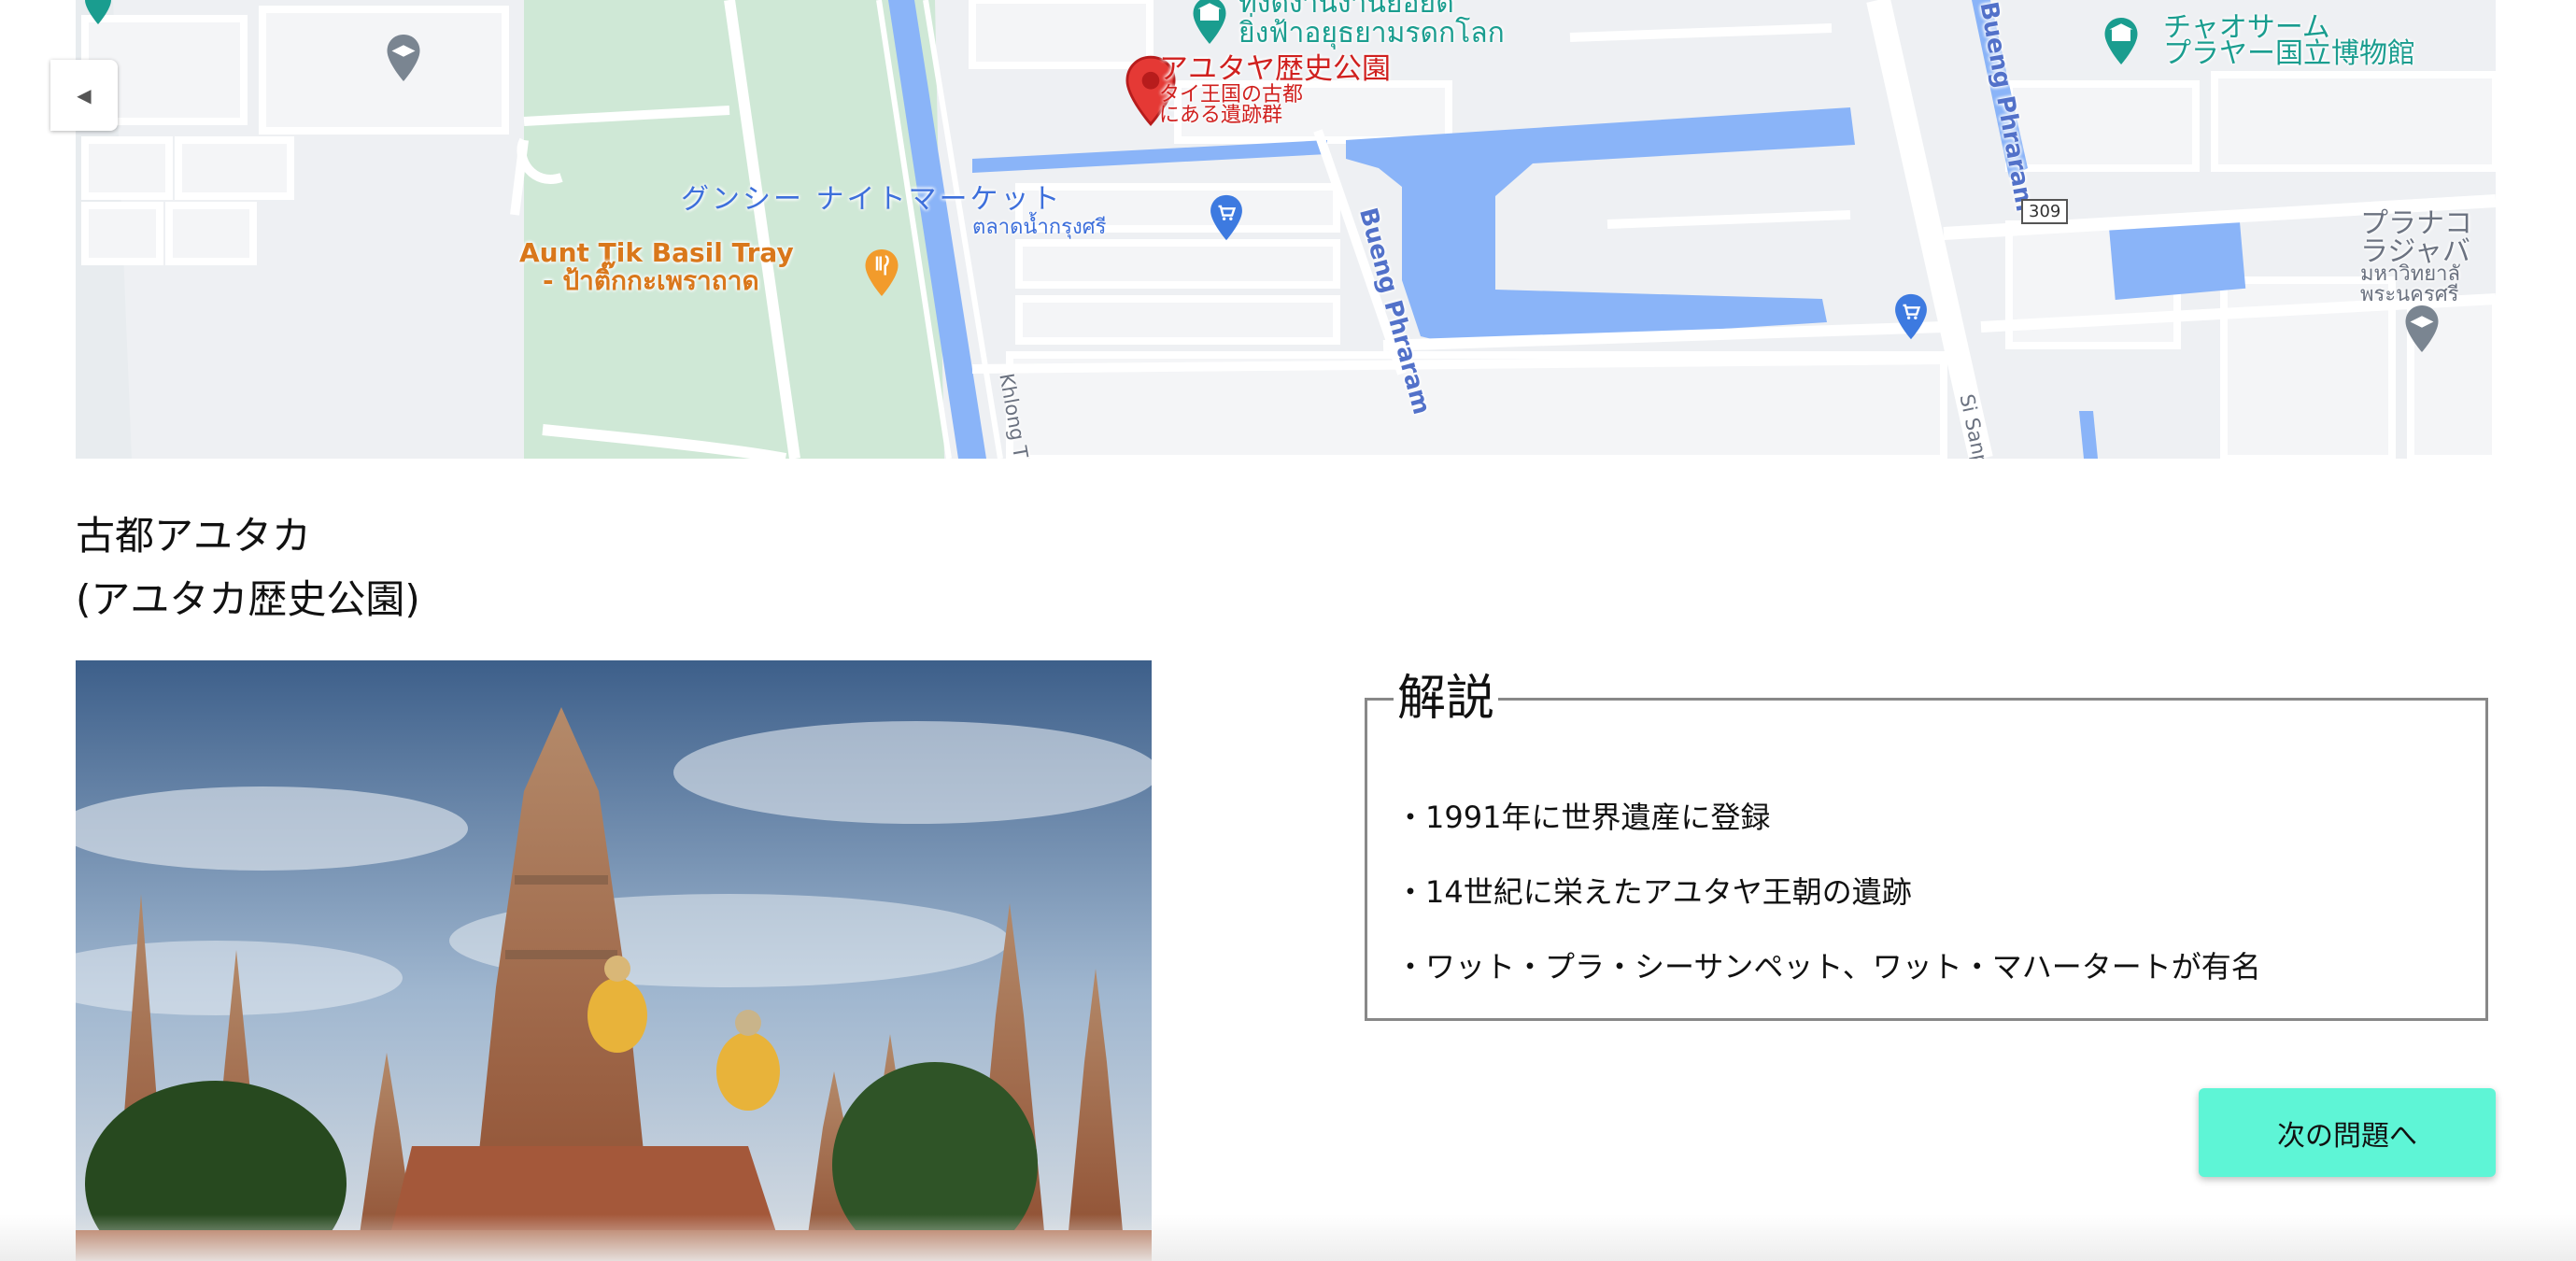  I want to click on map-label: พระนครศรี, so click(2409, 294).